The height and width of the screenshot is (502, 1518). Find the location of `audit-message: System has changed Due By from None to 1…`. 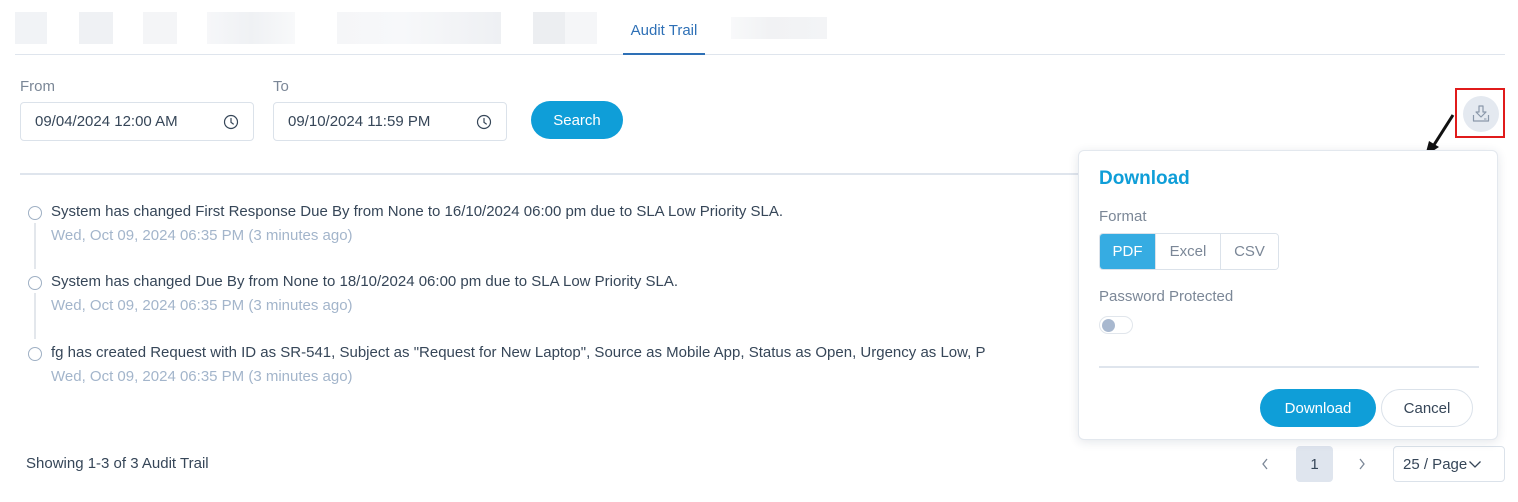

audit-message: System has changed Due By from None to 1… is located at coordinates (365, 281).